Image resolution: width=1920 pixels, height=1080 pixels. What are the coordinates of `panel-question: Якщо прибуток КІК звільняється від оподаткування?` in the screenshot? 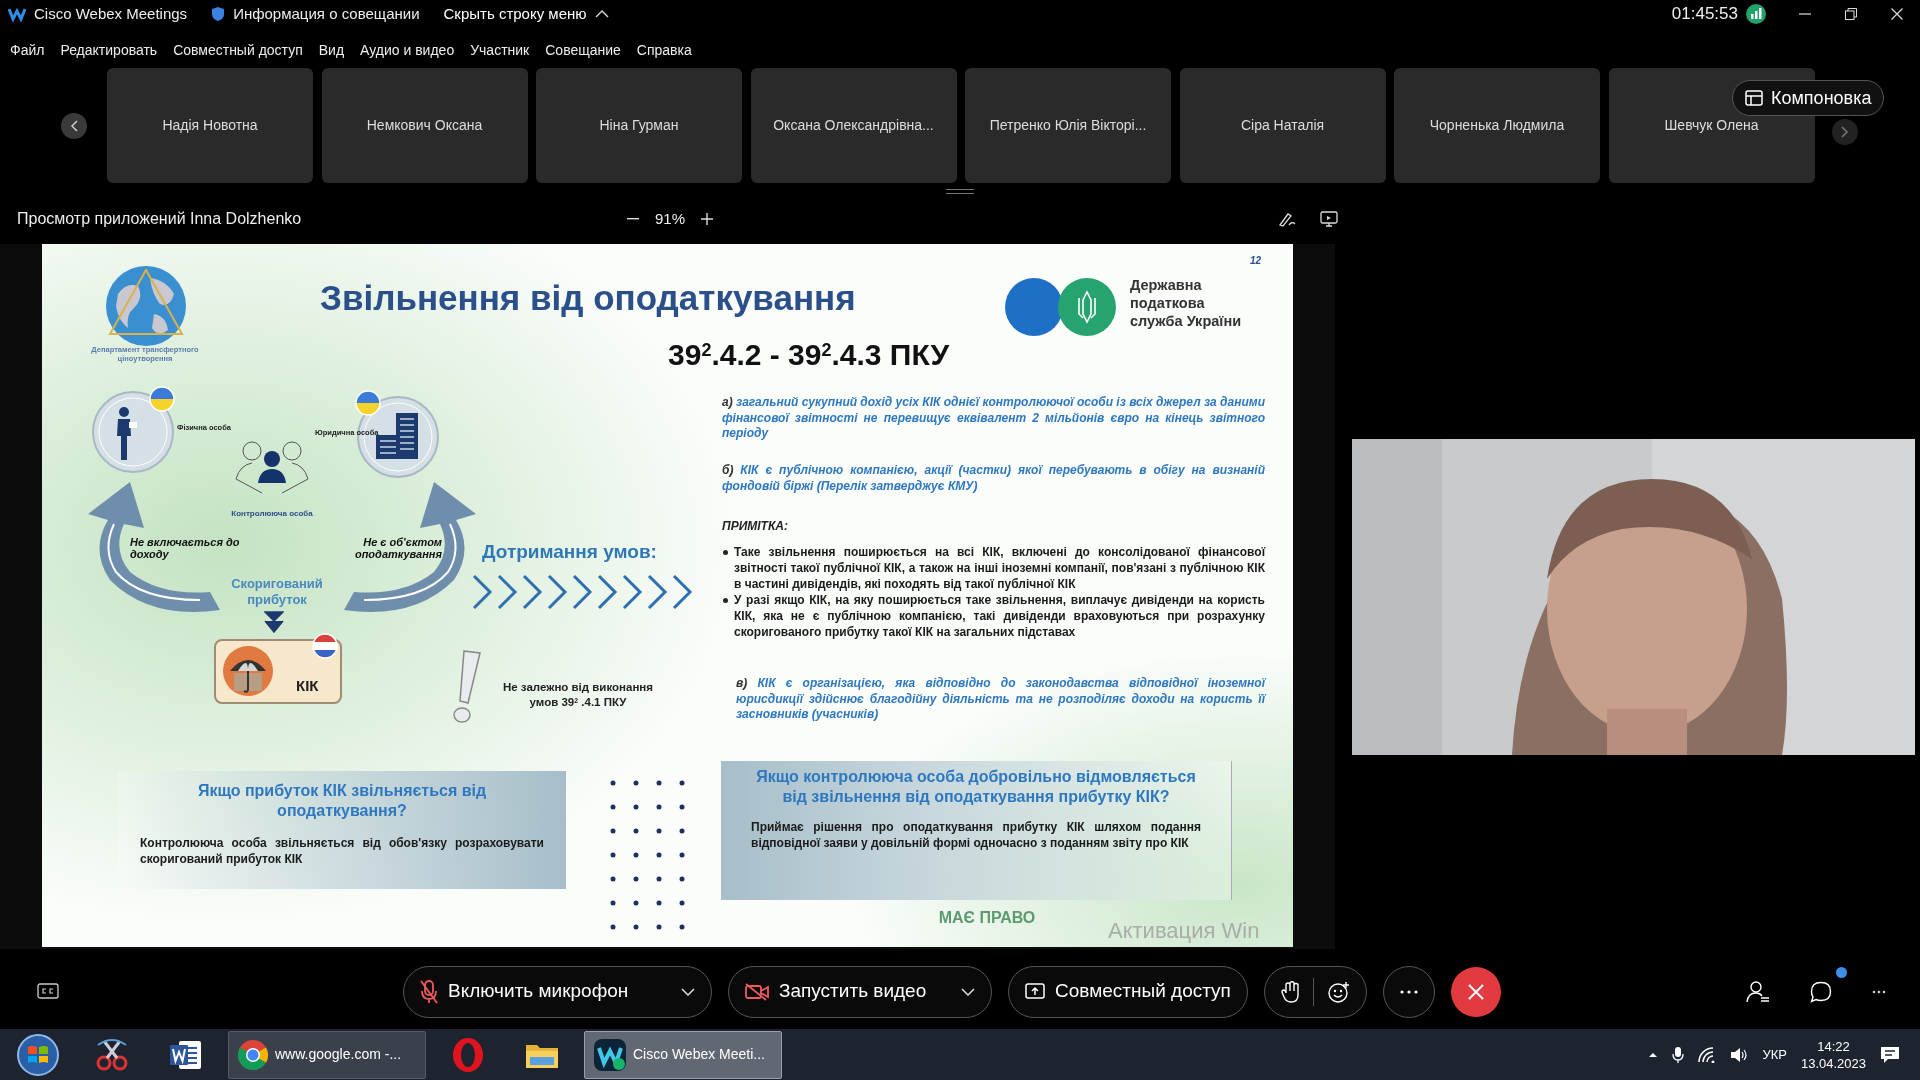 It's located at (342, 801).